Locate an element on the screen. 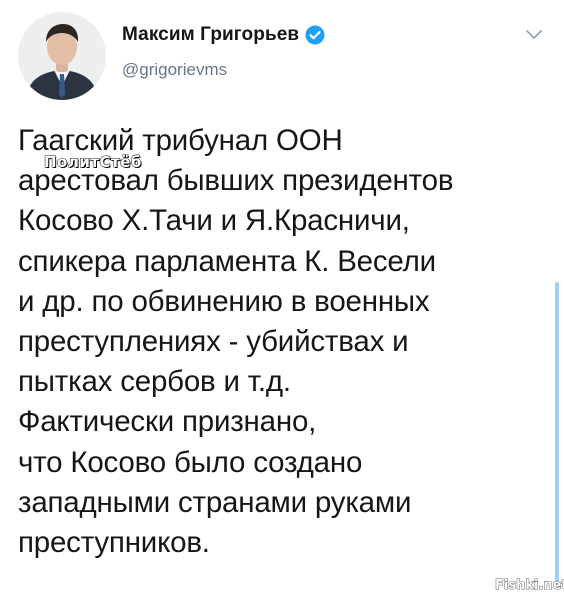 The width and height of the screenshot is (564, 600). watermark-fishki: Fishki.net is located at coordinates (529, 586).